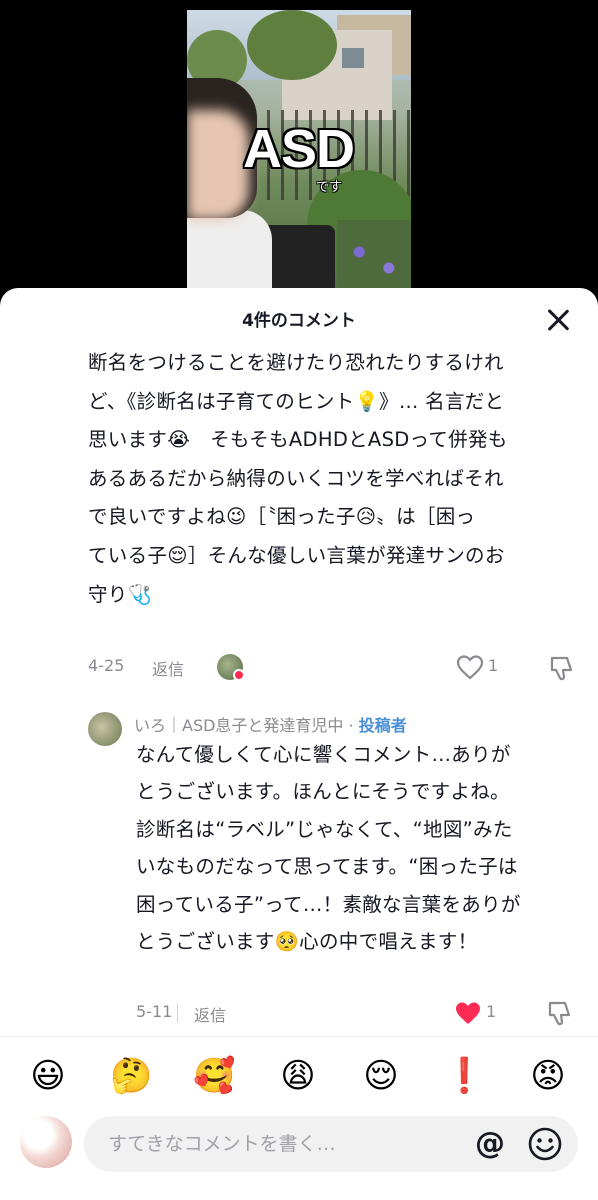 The width and height of the screenshot is (598, 1200). What do you see at coordinates (131, 1076) in the screenshot?
I see `emoji-thinking-button: 🤔` at bounding box center [131, 1076].